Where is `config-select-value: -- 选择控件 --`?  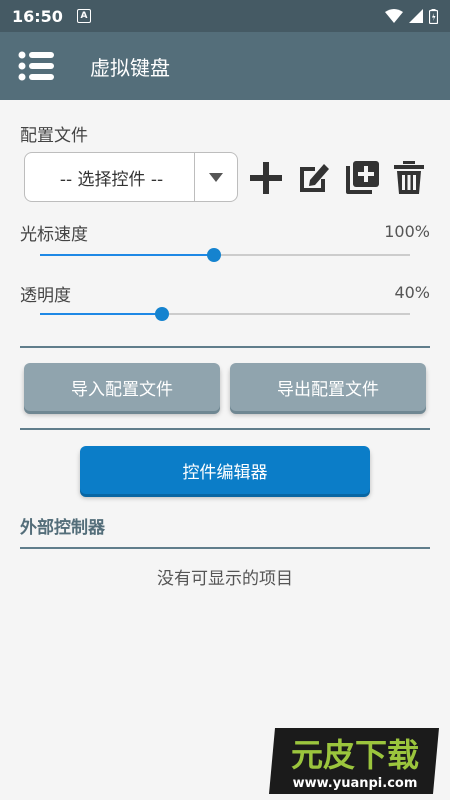
config-select-value: -- 选择控件 -- is located at coordinates (111, 179).